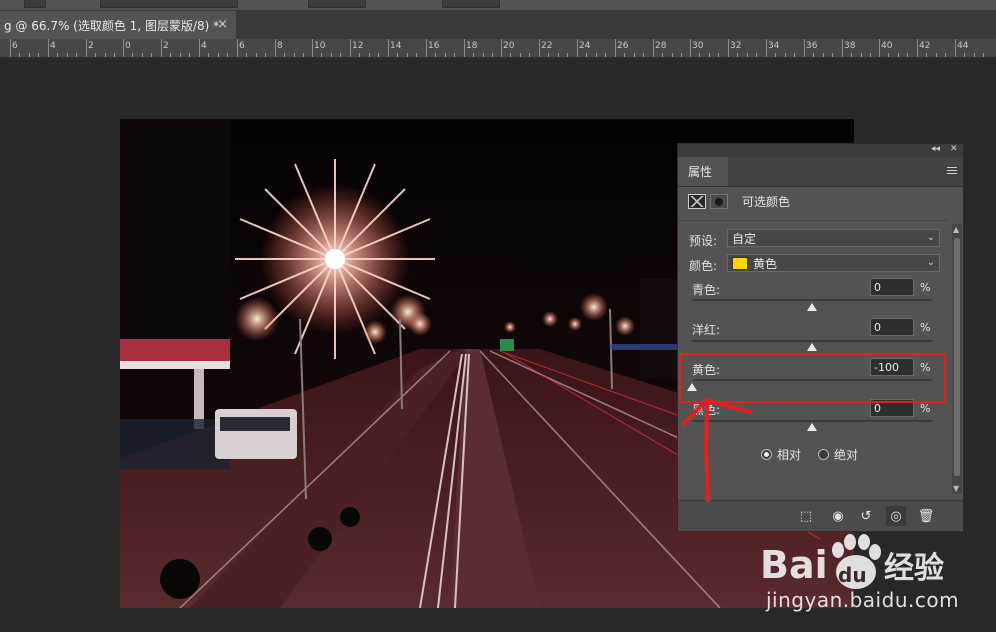  Describe the element at coordinates (925, 367) in the screenshot. I see `yellow-unit: %` at that location.